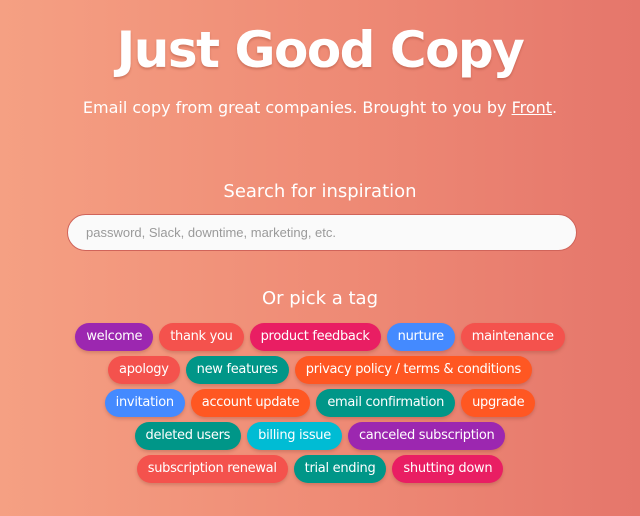  Describe the element at coordinates (212, 469) in the screenshot. I see `tag-subscription-renewal: subscription renewal` at that location.